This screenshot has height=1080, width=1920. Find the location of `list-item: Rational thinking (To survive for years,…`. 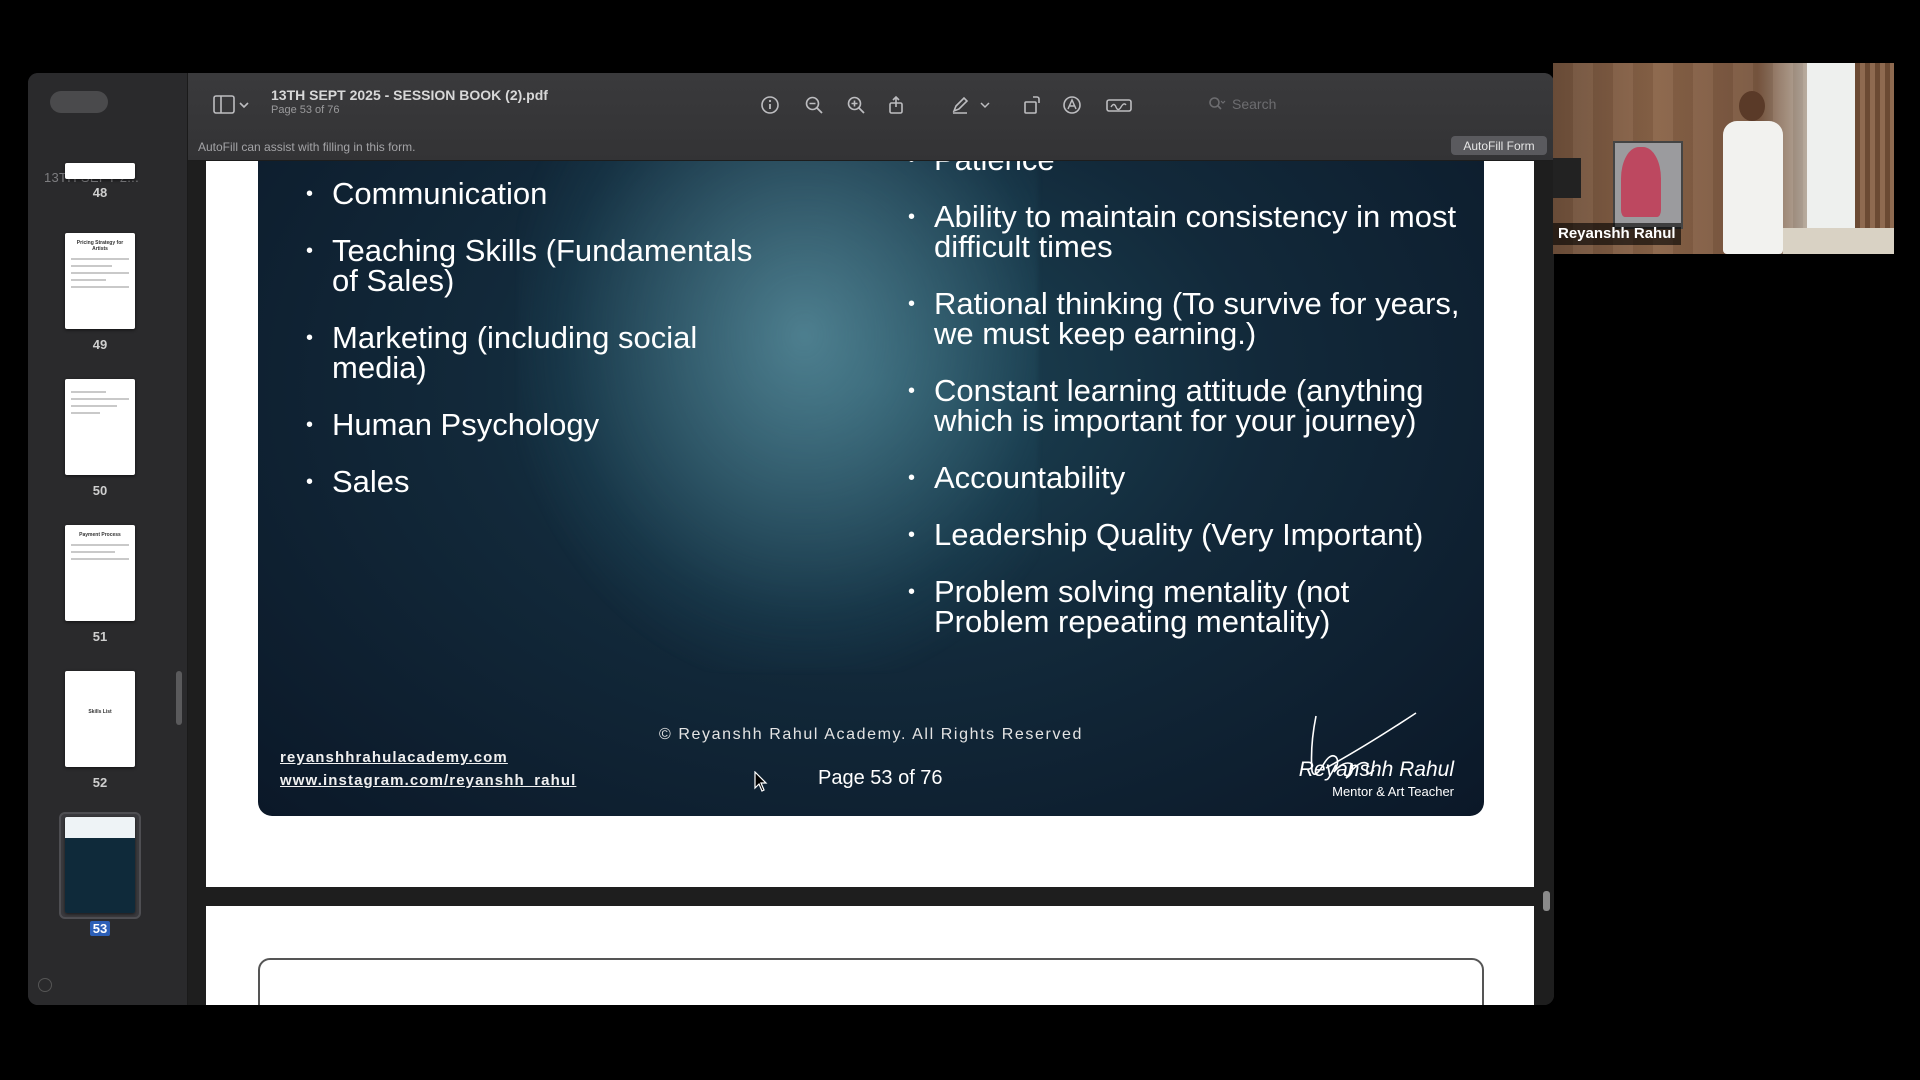

list-item: Rational thinking (To survive for years,… is located at coordinates (1188, 318).